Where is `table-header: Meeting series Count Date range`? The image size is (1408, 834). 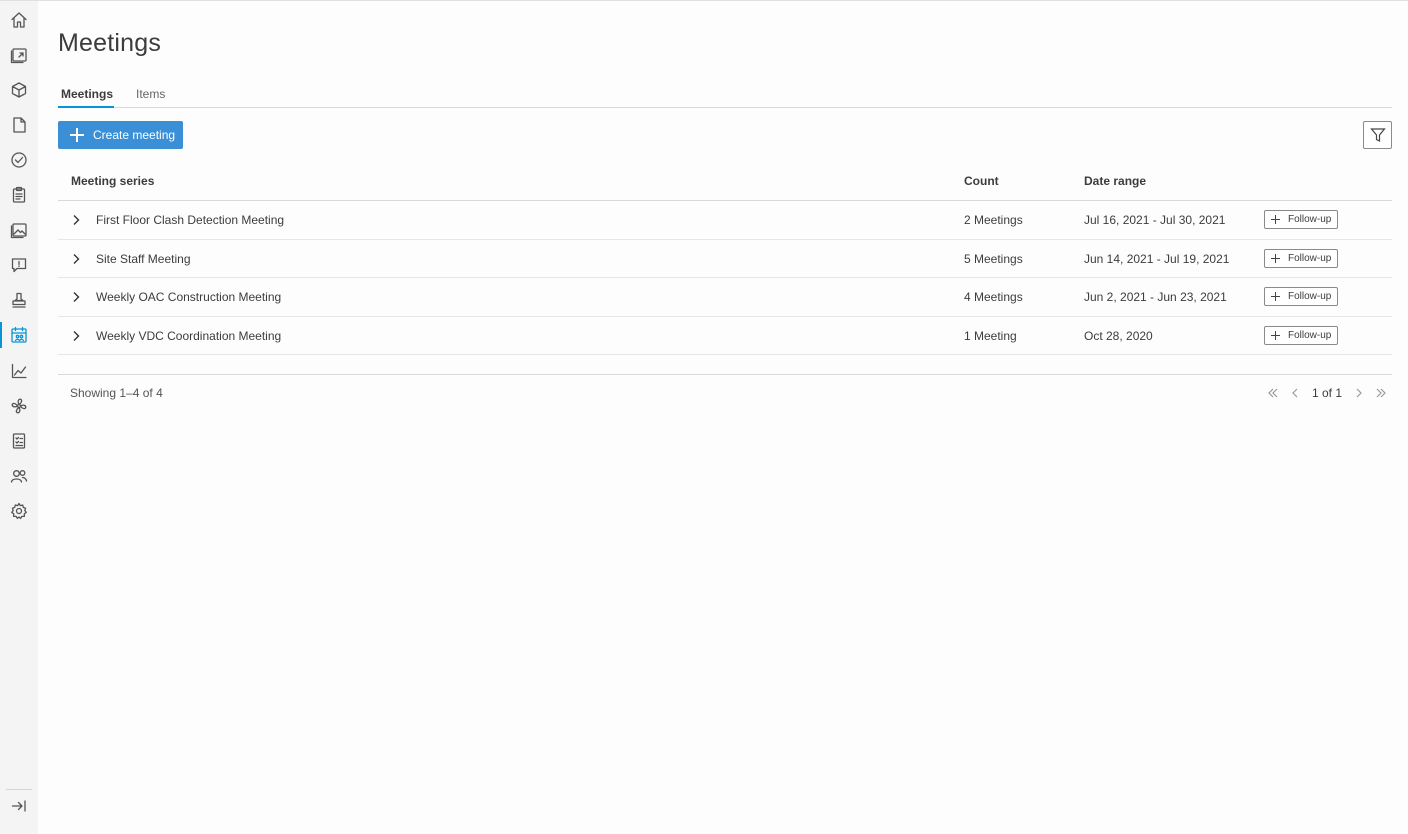 table-header: Meeting series Count Date range is located at coordinates (725, 182).